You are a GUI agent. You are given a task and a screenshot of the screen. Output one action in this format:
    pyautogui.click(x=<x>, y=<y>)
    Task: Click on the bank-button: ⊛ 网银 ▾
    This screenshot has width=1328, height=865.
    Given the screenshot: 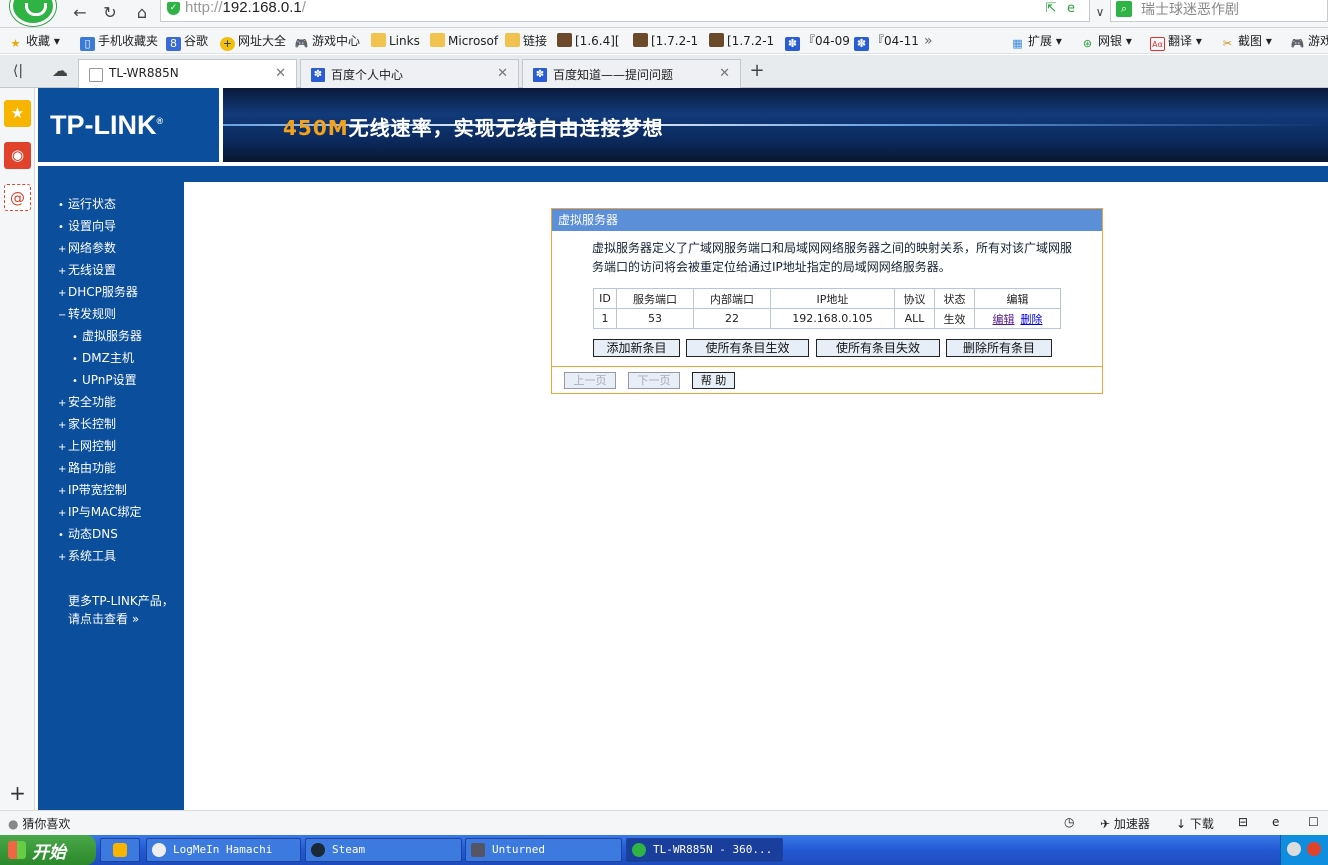 What is the action you would take?
    pyautogui.click(x=1106, y=41)
    